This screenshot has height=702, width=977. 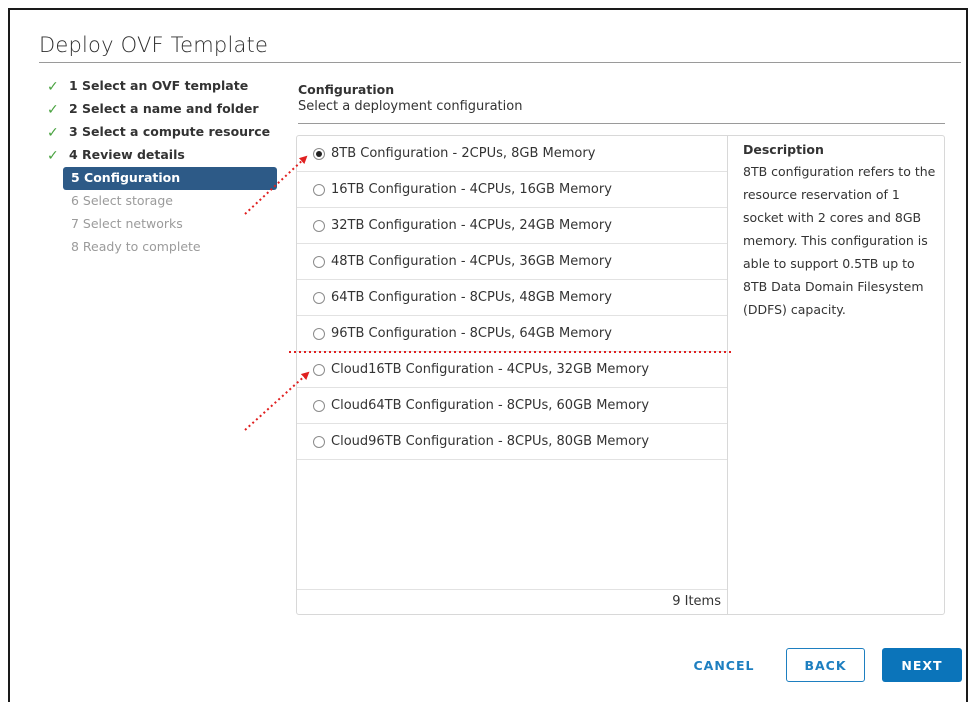 What do you see at coordinates (471, 225) in the screenshot?
I see `config-option-label: 32TB Configuration - 4CPUs, 24GB Memory` at bounding box center [471, 225].